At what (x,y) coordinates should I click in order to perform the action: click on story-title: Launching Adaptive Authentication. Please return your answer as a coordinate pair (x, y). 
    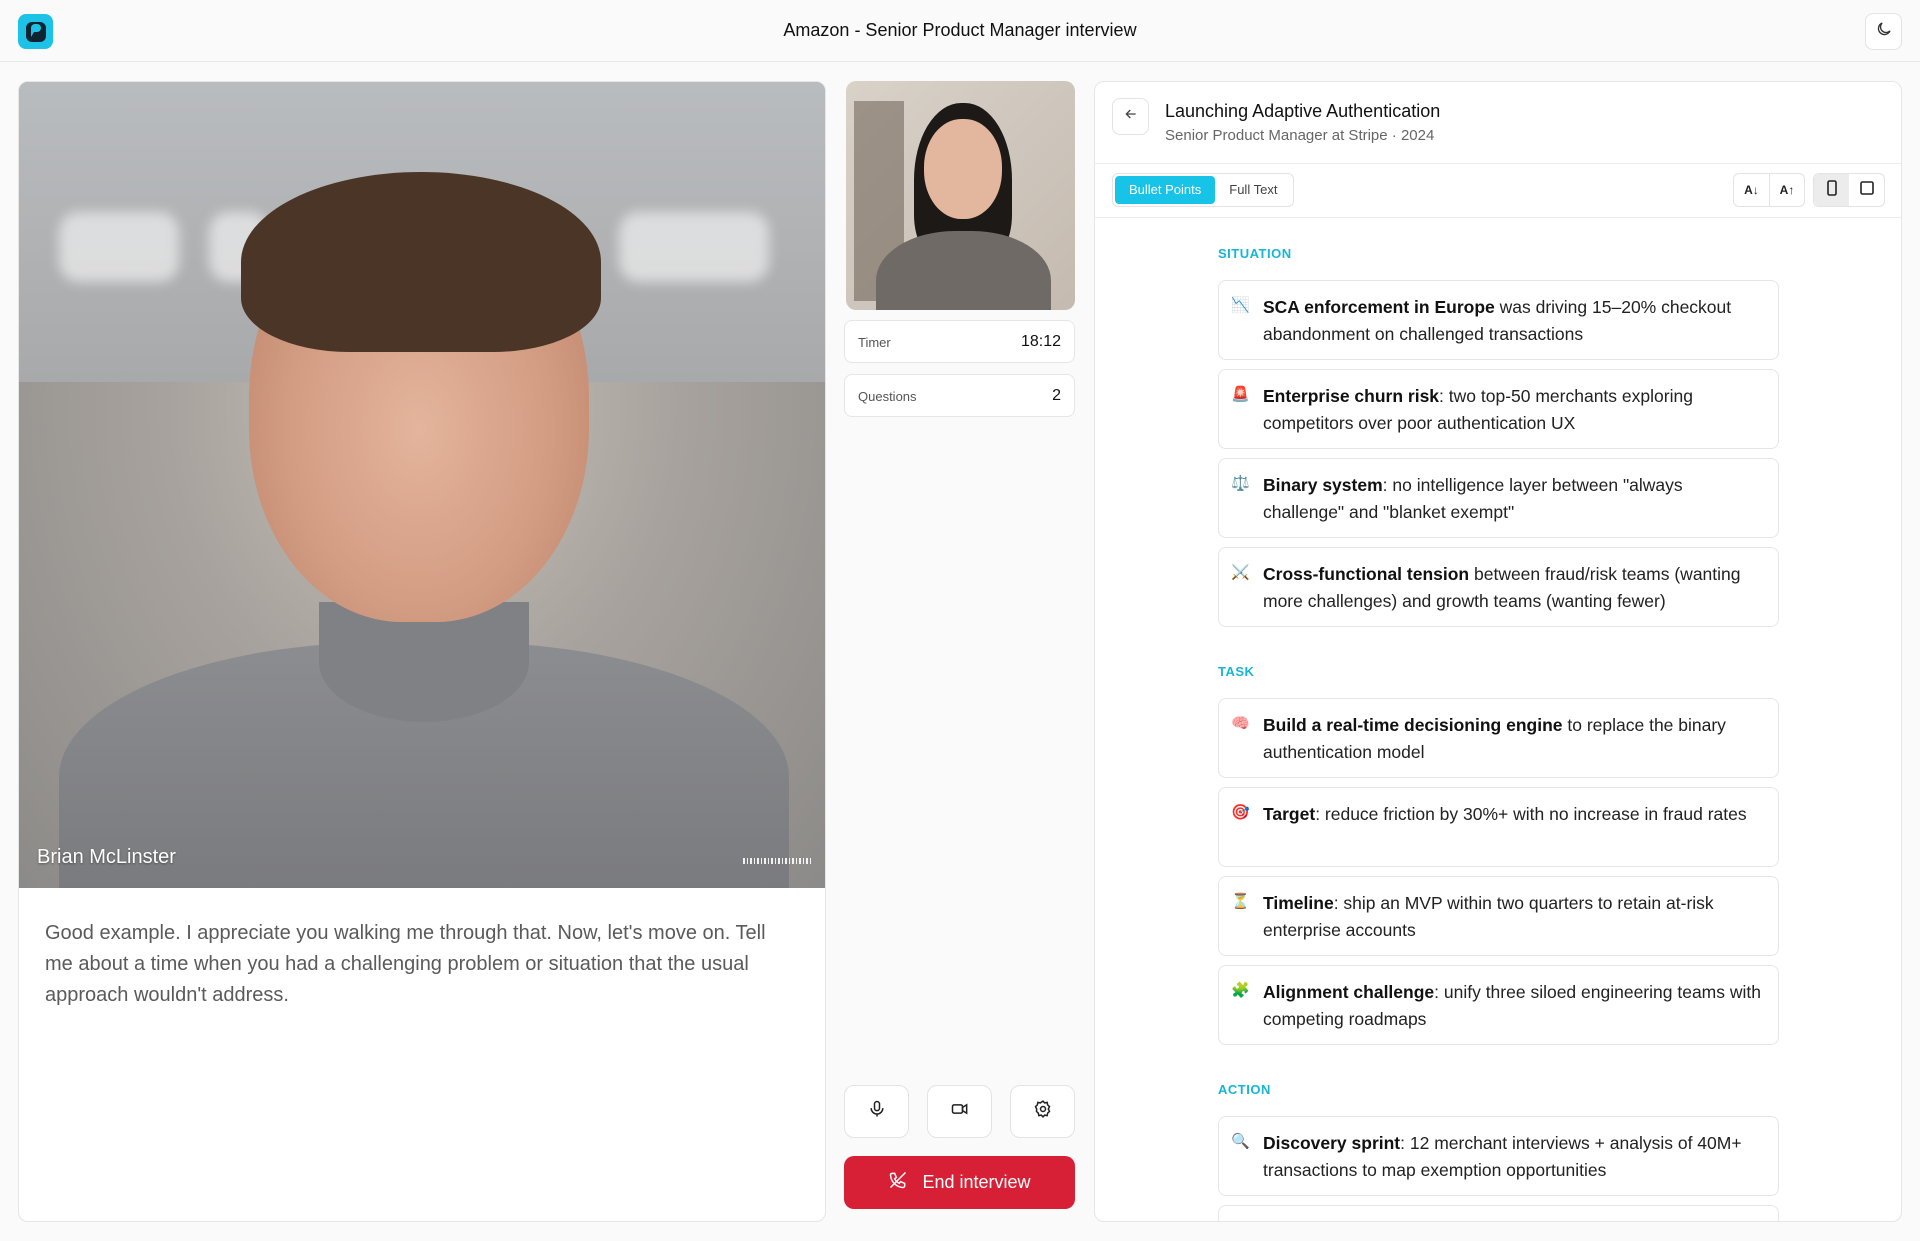
    Looking at the image, I should click on (1303, 111).